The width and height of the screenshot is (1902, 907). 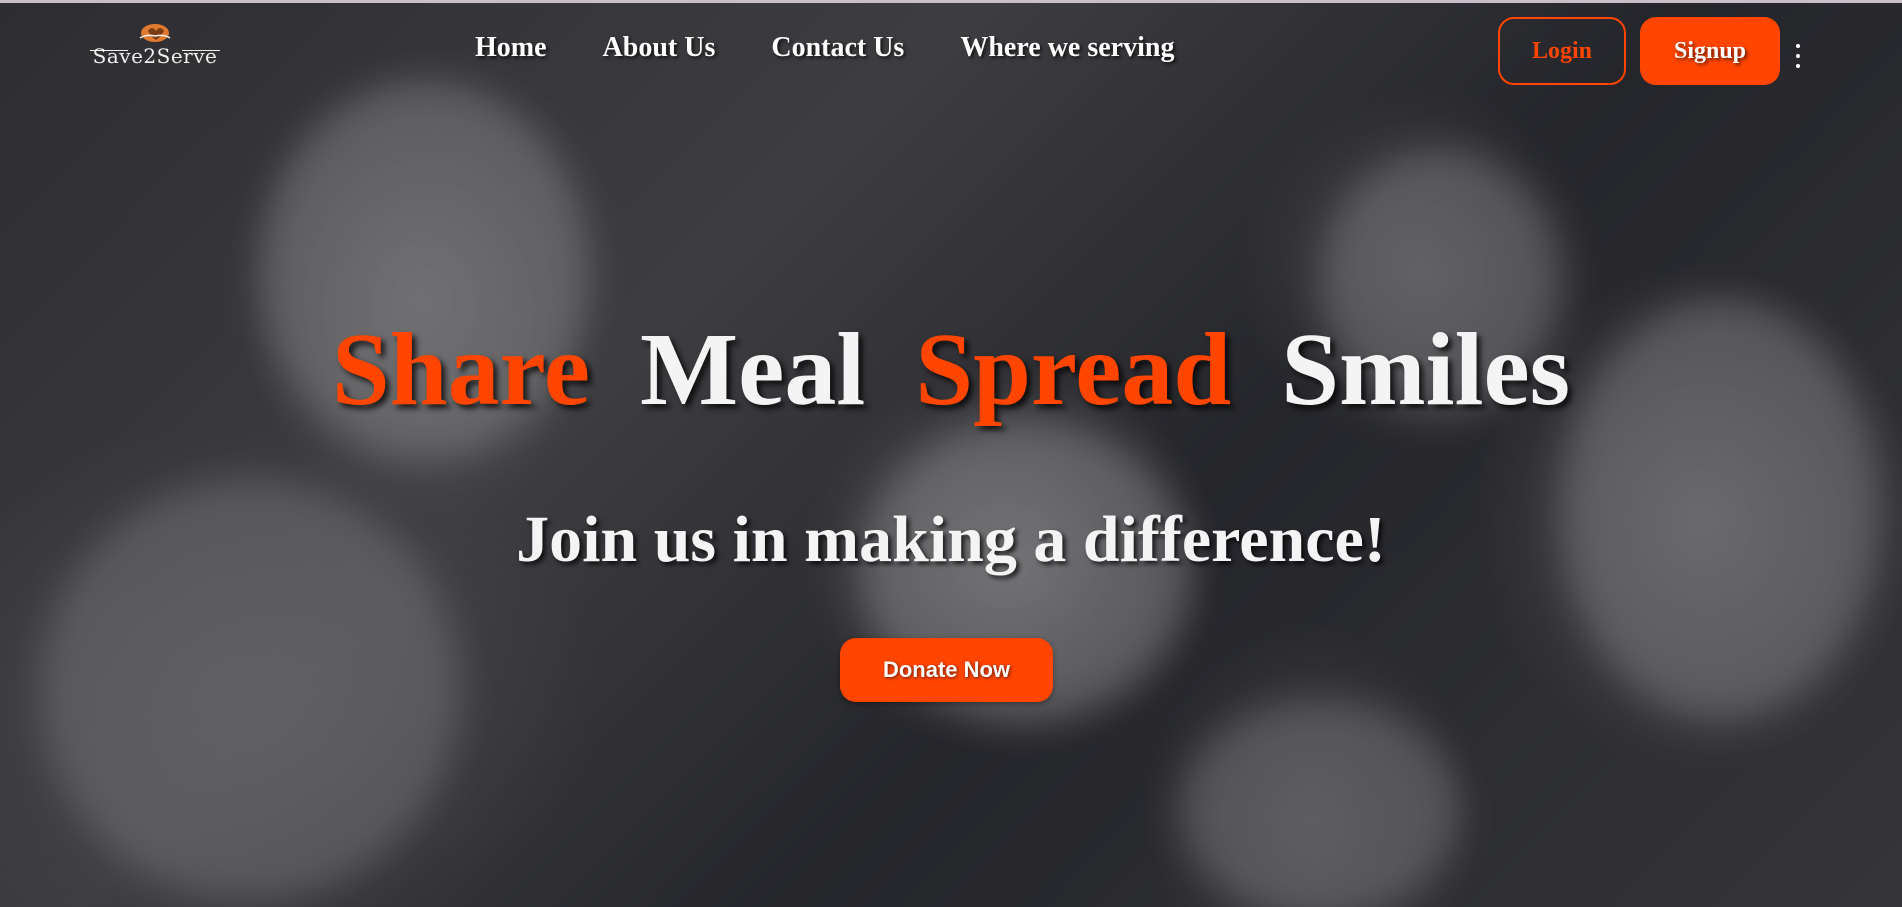 I want to click on brand-logo: Save2Serve, so click(x=155, y=50).